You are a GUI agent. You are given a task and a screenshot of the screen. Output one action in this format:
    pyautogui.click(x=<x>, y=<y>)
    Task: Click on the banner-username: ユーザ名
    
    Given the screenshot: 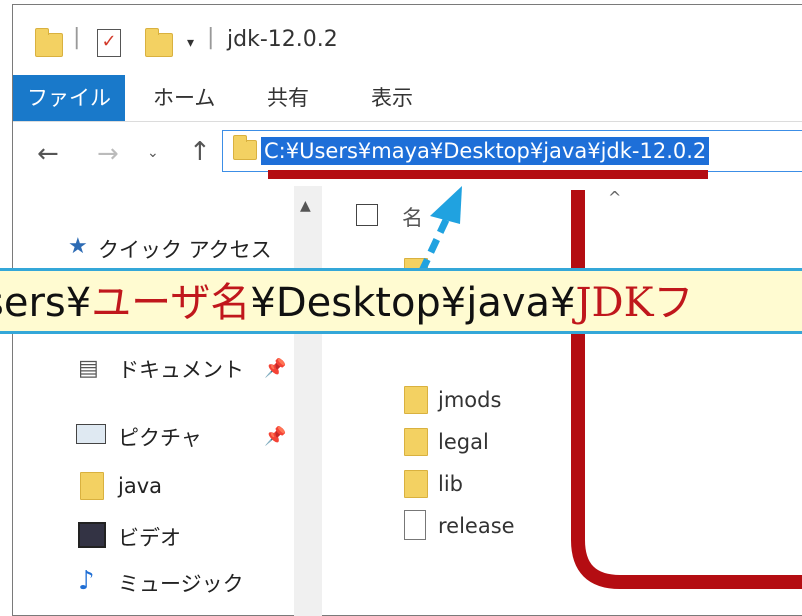 What is the action you would take?
    pyautogui.click(x=171, y=303)
    